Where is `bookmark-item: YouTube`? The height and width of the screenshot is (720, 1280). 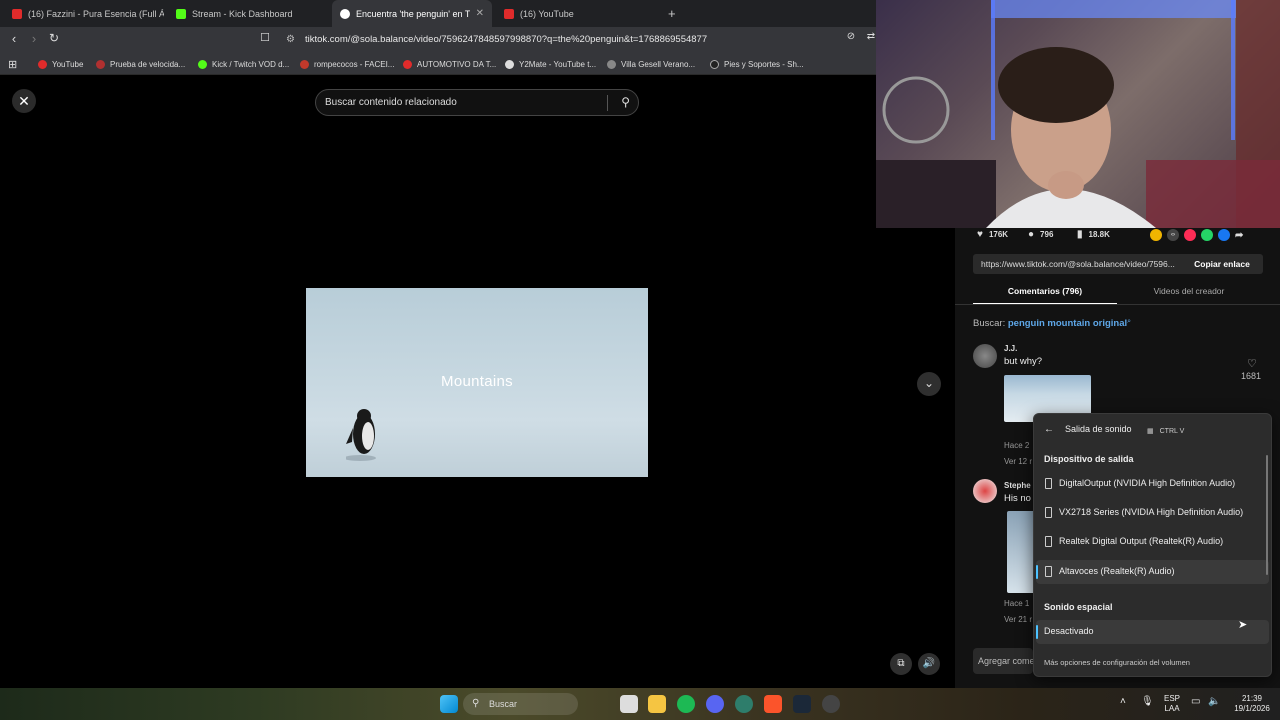 bookmark-item: YouTube is located at coordinates (60, 64).